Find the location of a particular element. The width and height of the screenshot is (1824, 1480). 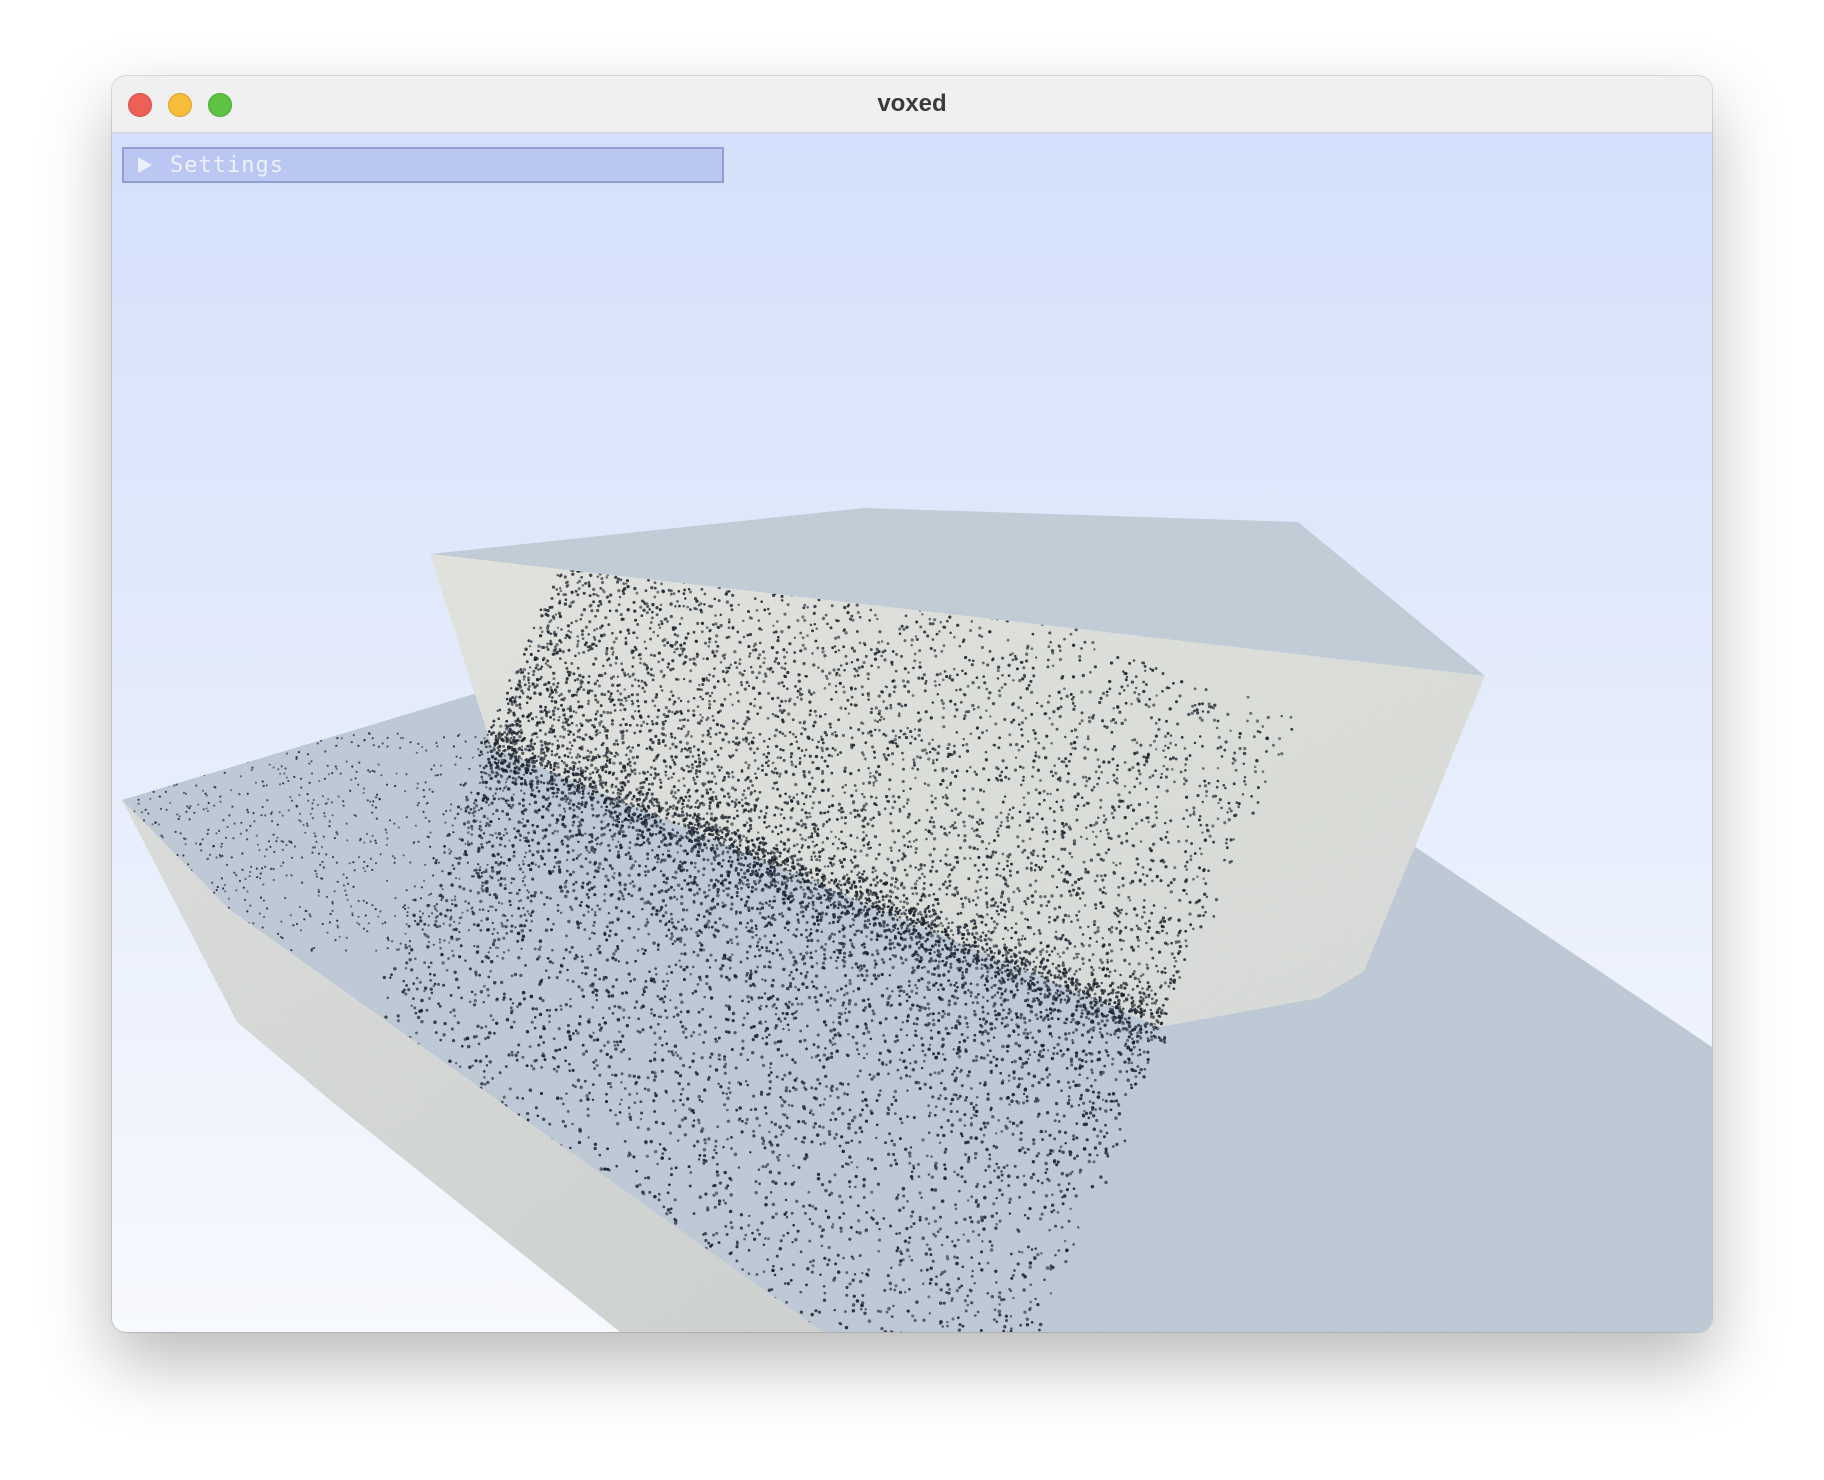

title-bar: voxed is located at coordinates (912, 104).